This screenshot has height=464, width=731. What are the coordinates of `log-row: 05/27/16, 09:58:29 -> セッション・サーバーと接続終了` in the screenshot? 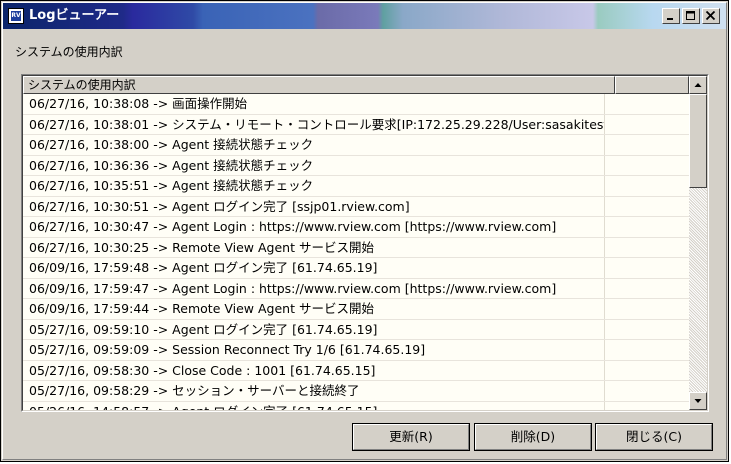 It's located at (356, 391).